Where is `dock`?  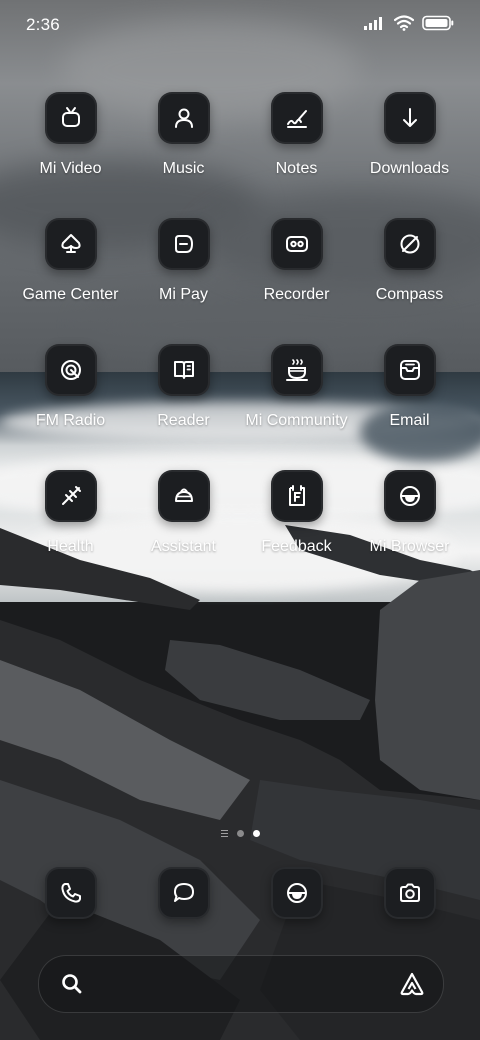 dock is located at coordinates (240, 894).